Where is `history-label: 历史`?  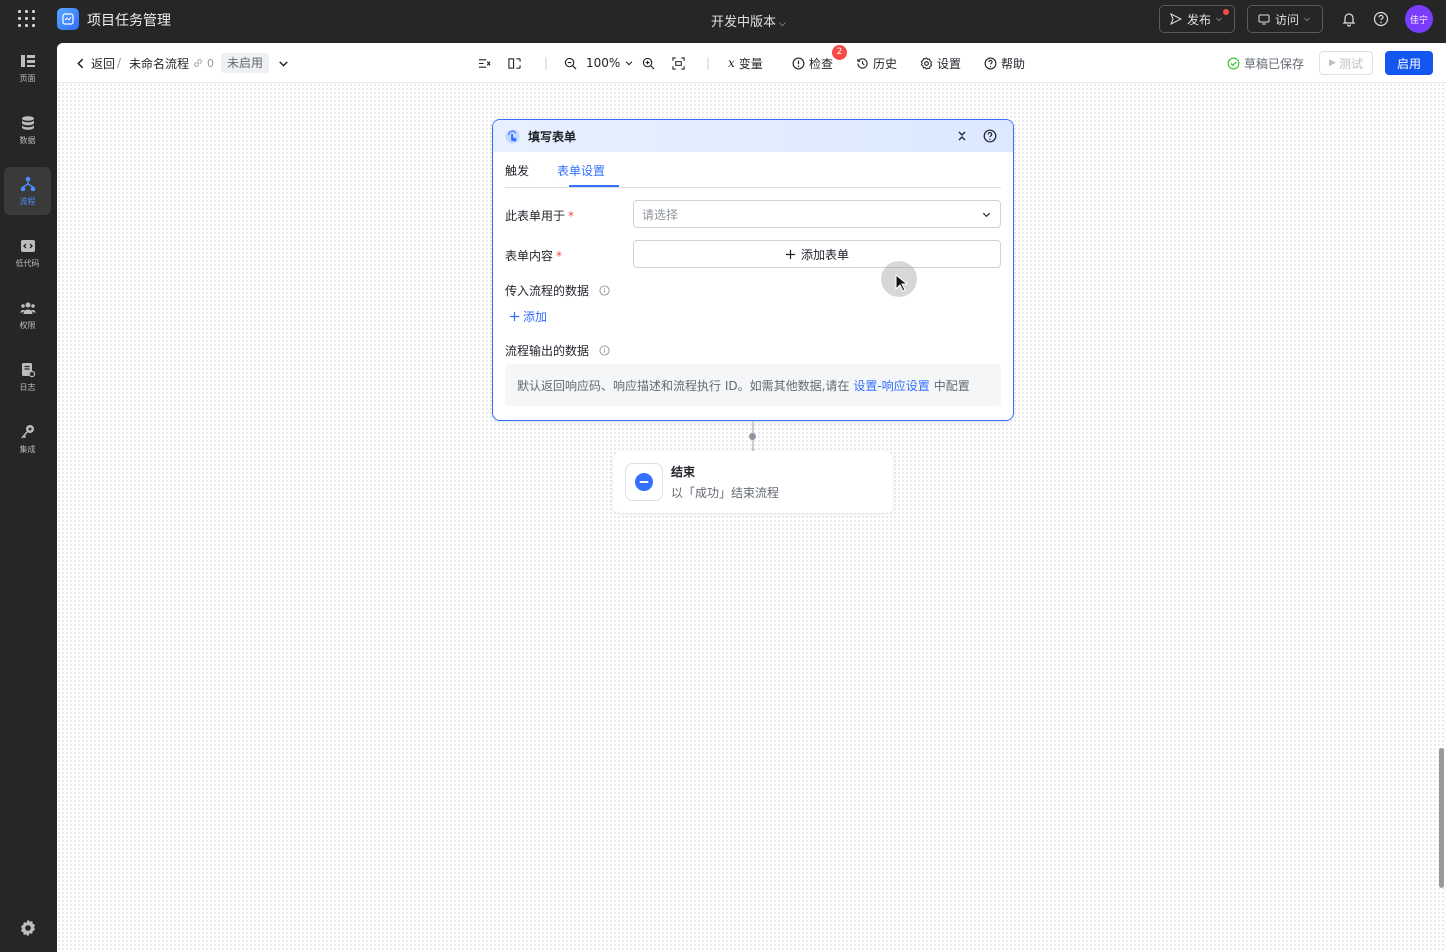
history-label: 历史 is located at coordinates (885, 63).